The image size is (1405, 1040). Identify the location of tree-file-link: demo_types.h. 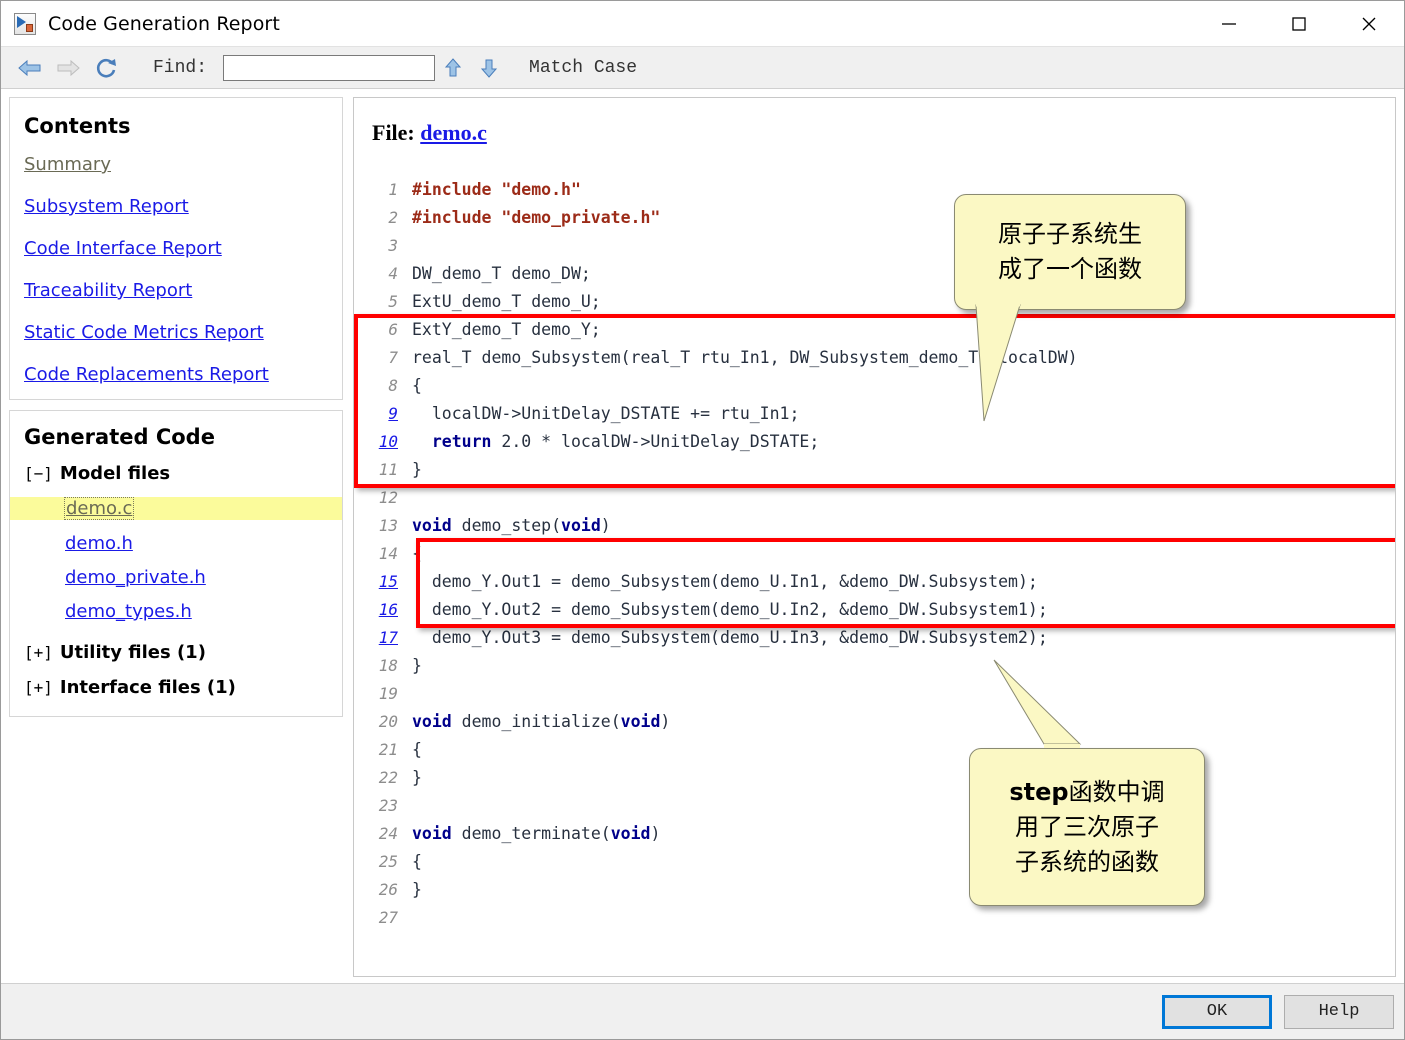
(128, 611).